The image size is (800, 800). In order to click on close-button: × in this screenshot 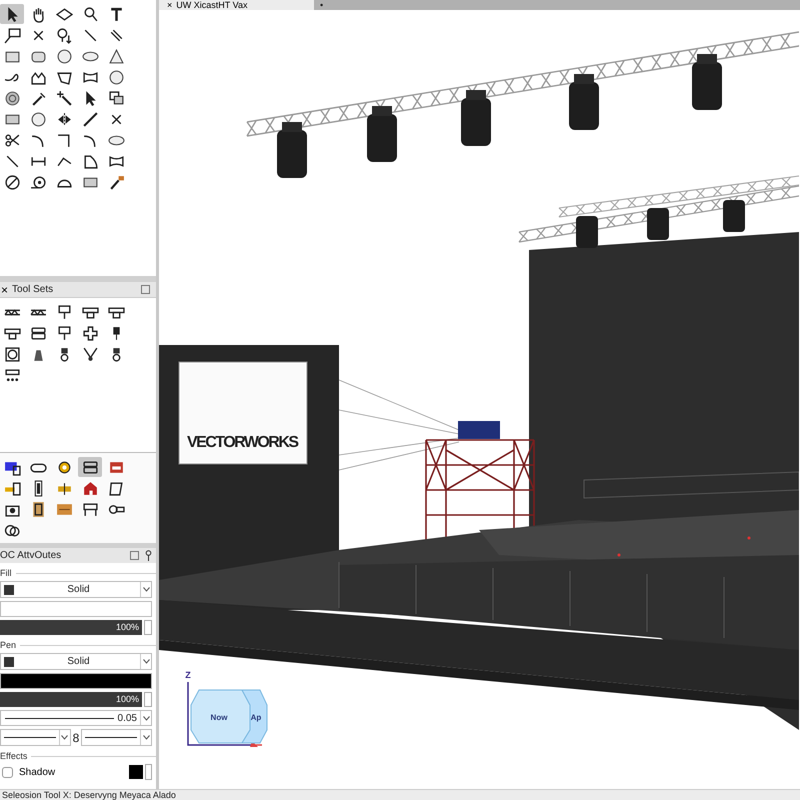, I will do `click(4, 289)`.